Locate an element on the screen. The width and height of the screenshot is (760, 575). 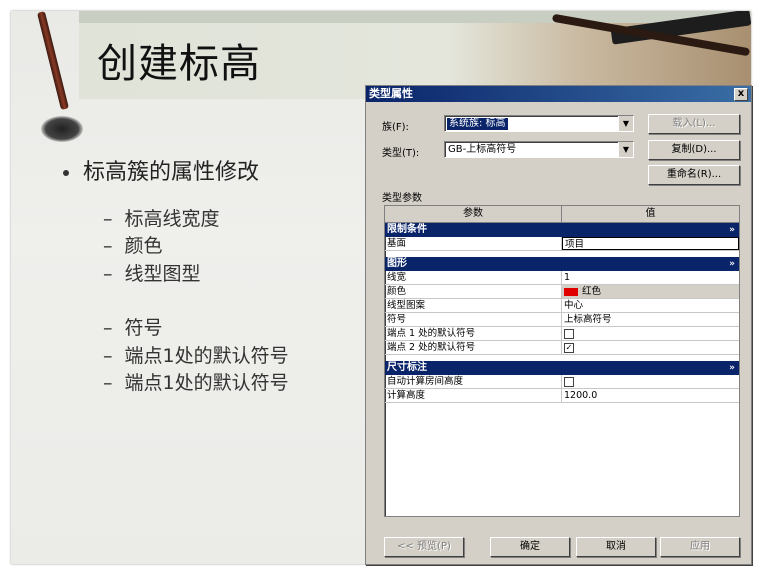
table-row: 线型图案 中心 is located at coordinates (562, 306).